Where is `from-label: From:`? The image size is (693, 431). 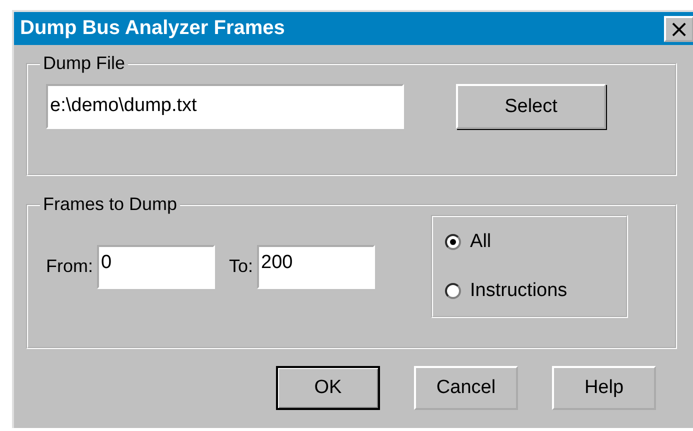 from-label: From: is located at coordinates (69, 266).